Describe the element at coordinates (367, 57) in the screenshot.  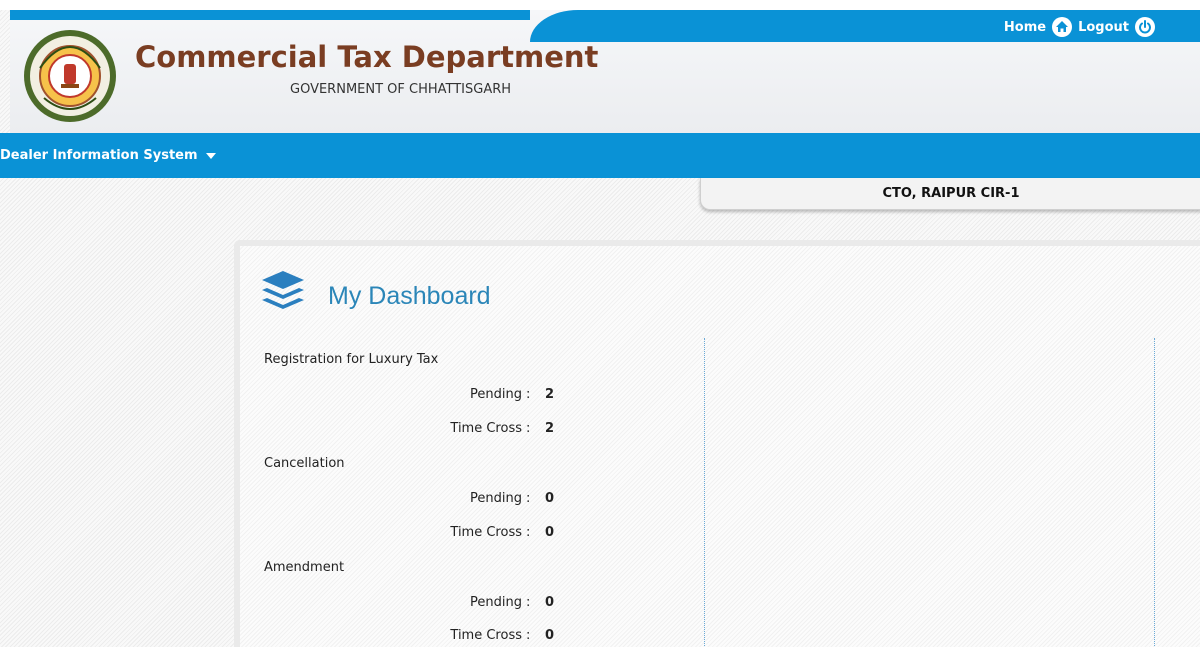
I see `department-title: Commercial Tax Department` at that location.